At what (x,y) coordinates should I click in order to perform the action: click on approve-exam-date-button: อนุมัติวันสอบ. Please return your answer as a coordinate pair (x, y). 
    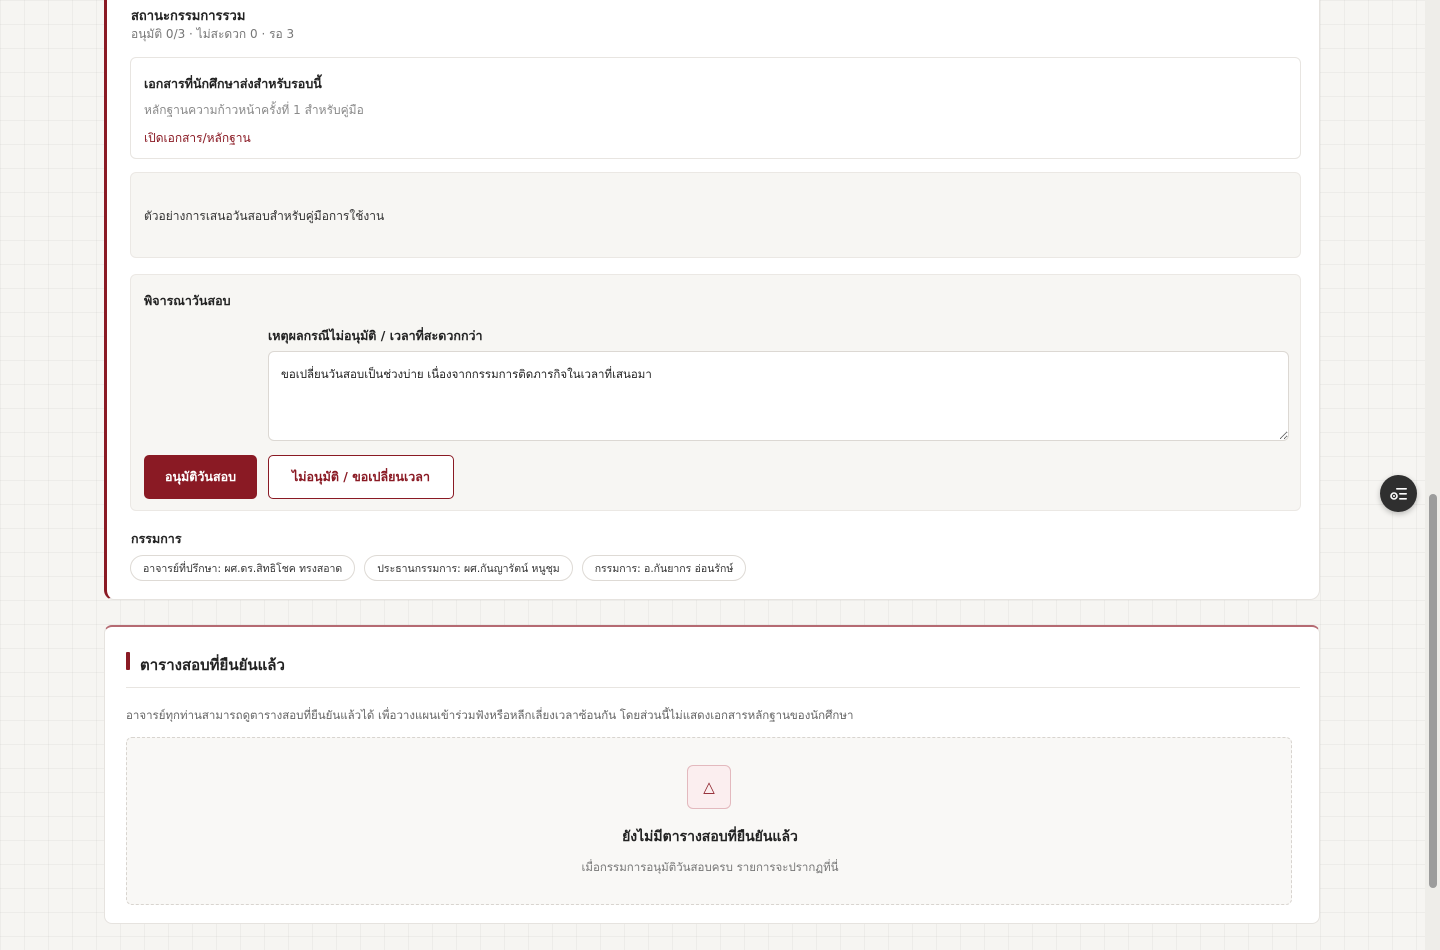
    Looking at the image, I should click on (200, 477).